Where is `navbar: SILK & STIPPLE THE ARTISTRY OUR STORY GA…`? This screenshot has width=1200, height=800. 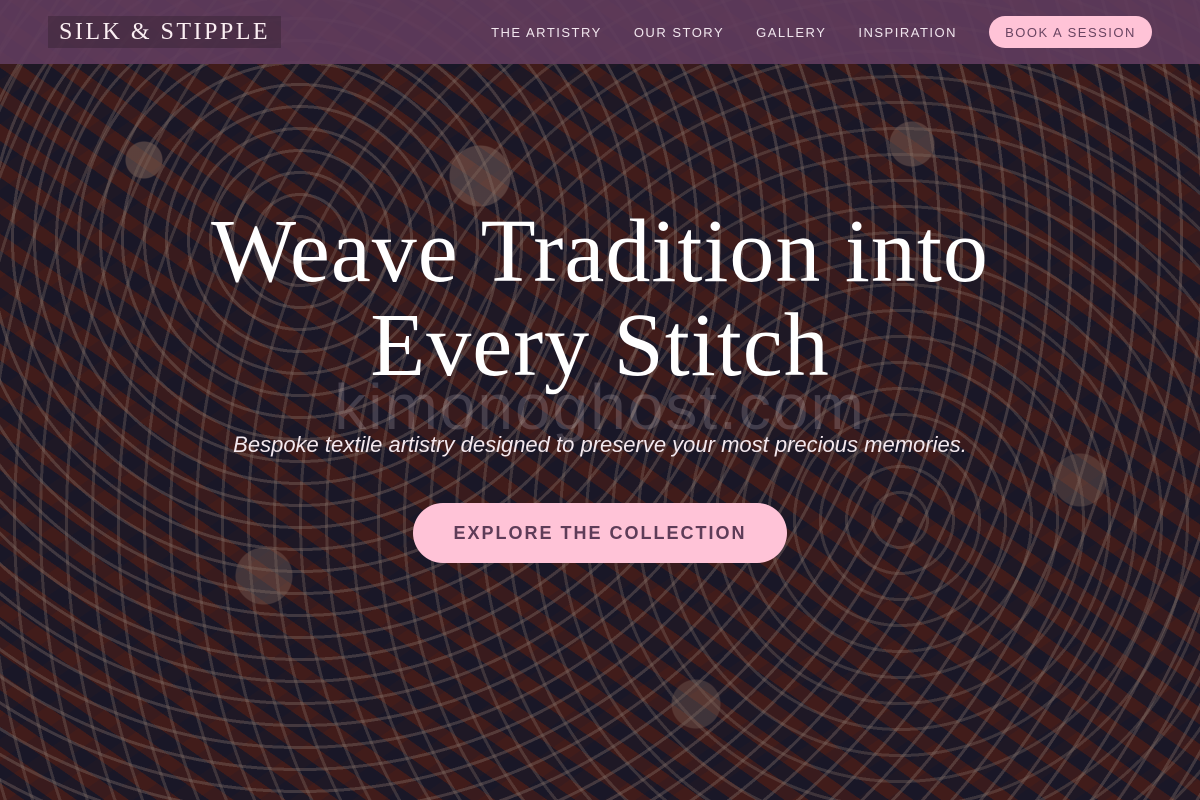 navbar: SILK & STIPPLE THE ARTISTRY OUR STORY GA… is located at coordinates (600, 32).